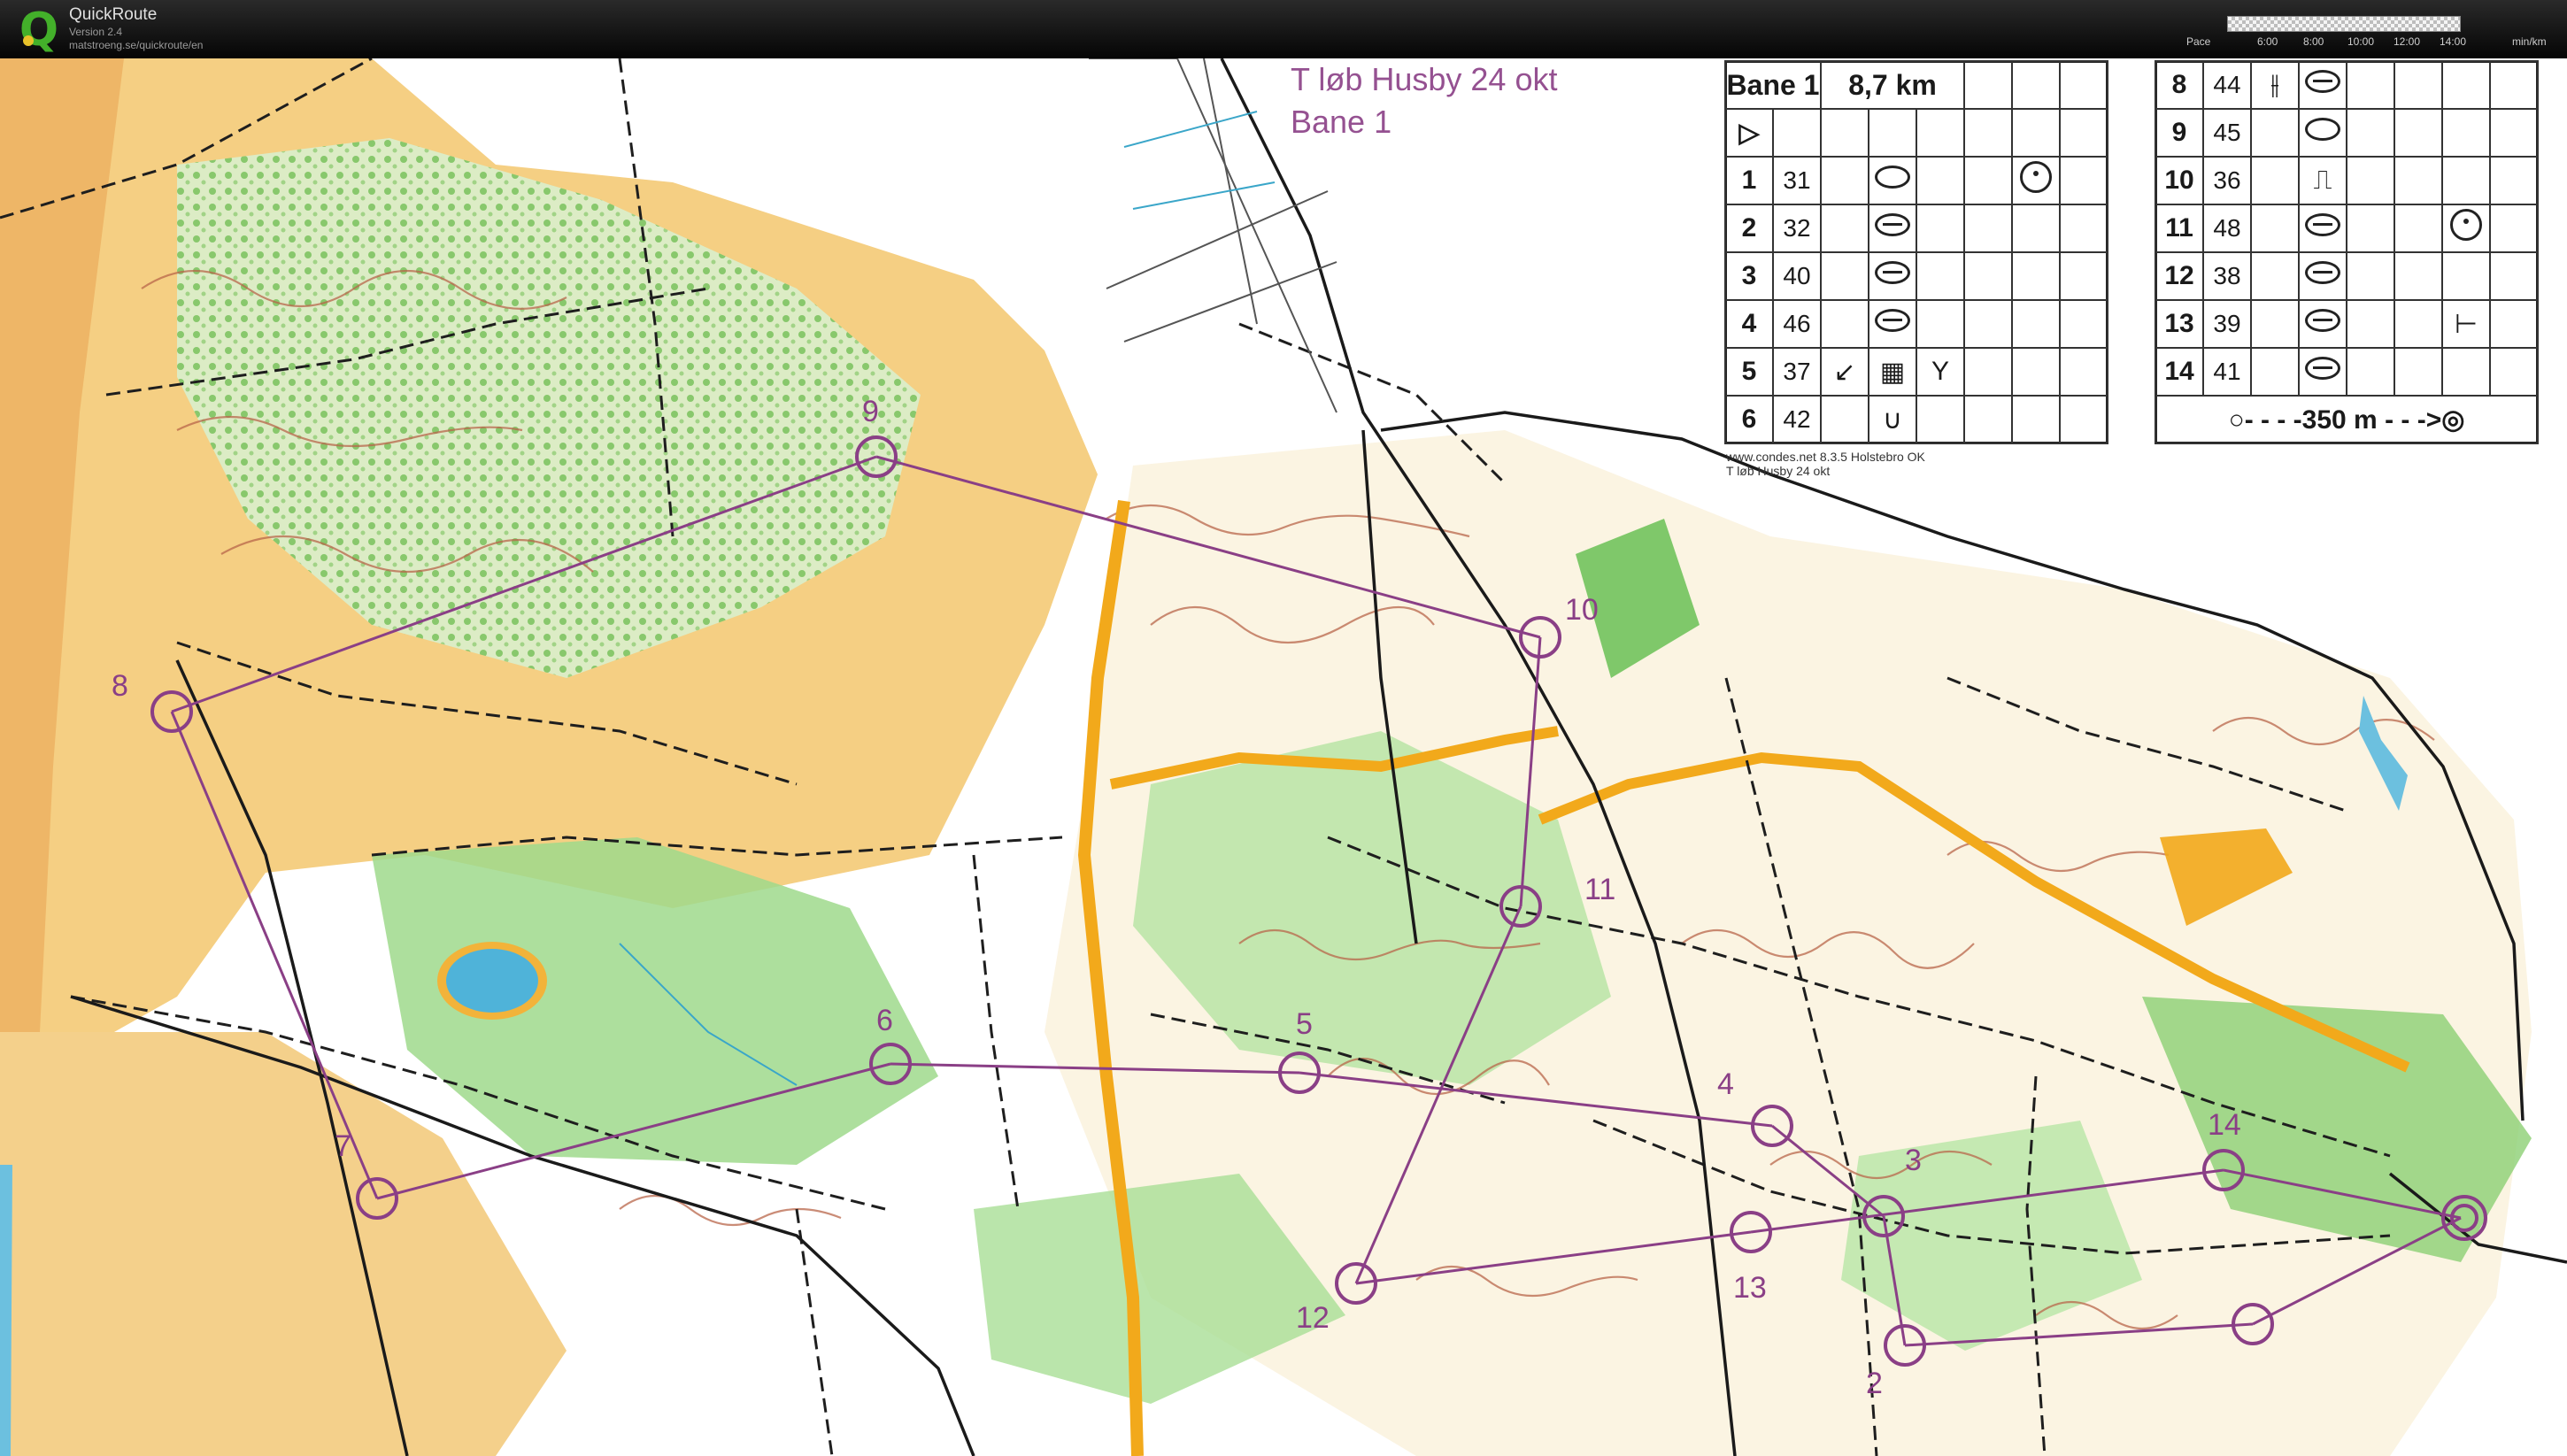 This screenshot has height=1456, width=2567. I want to click on credits-line: www.condes.net 8.3.5 Holstebro OK, so click(1825, 457).